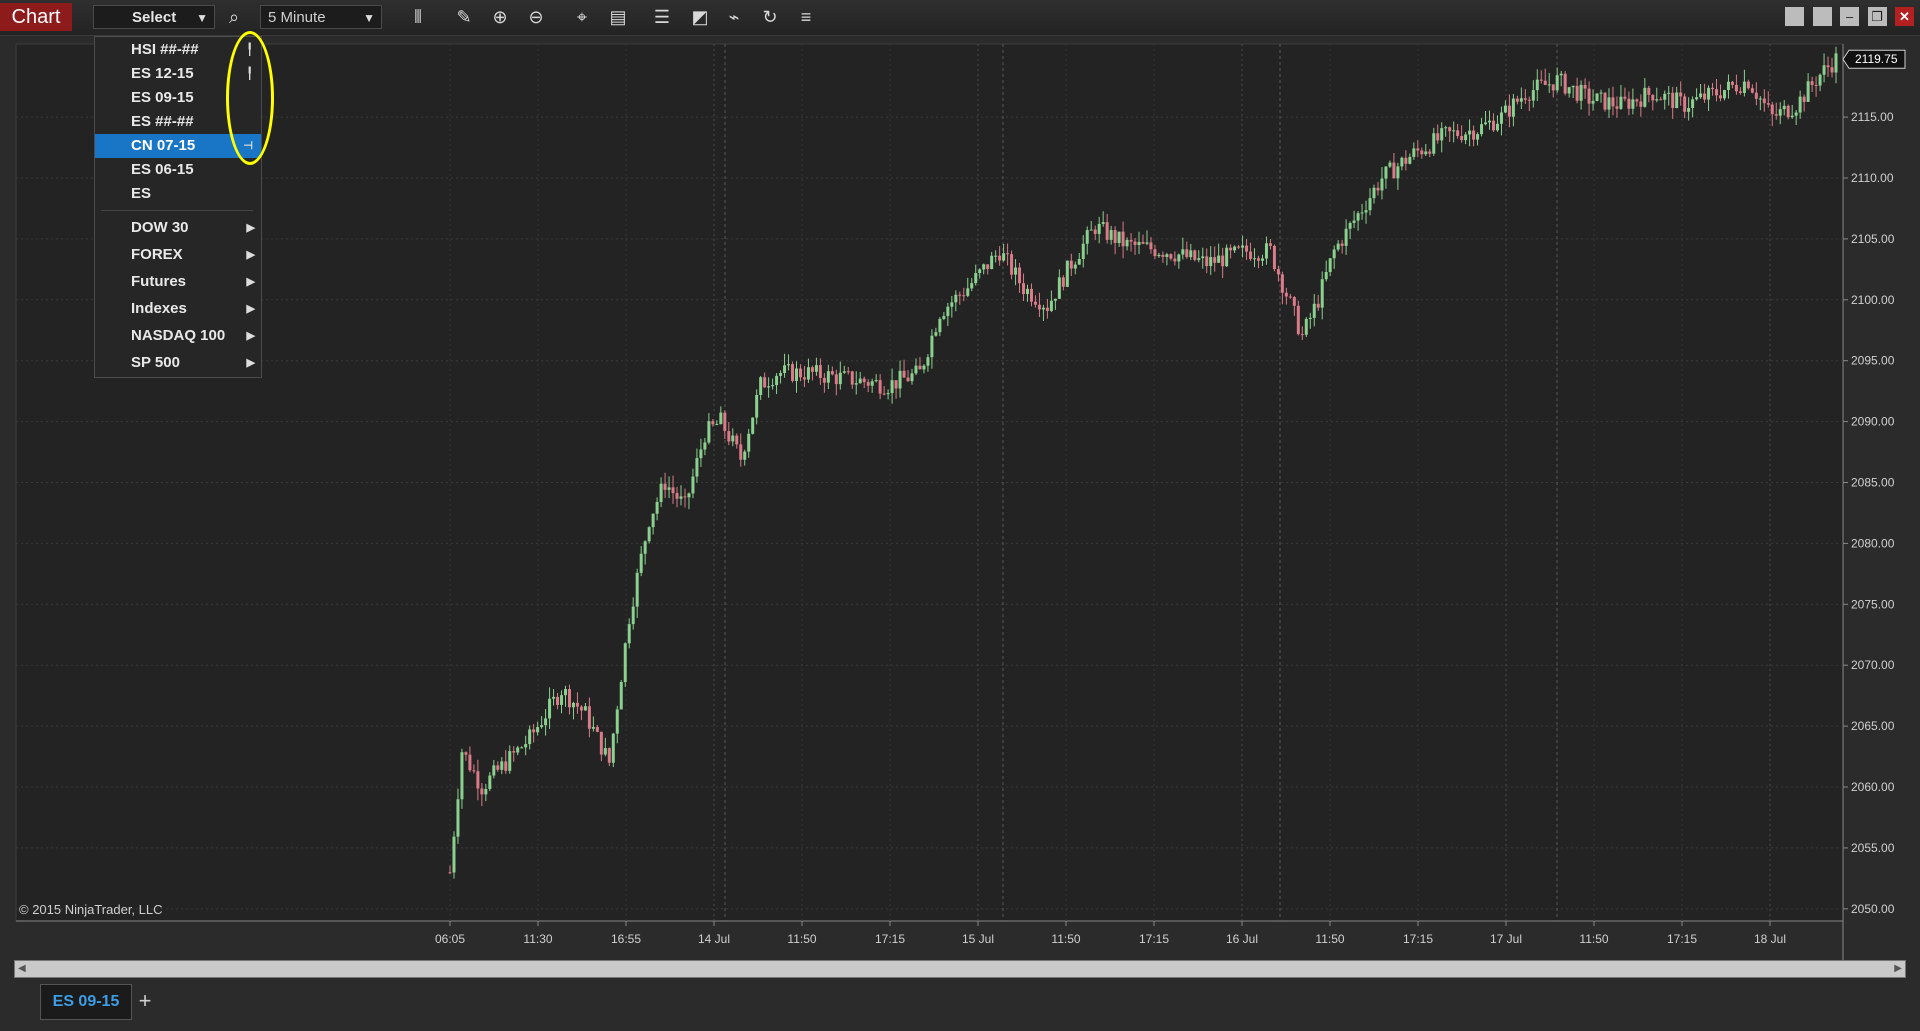 The height and width of the screenshot is (1031, 1920). What do you see at coordinates (1873, 848) in the screenshot?
I see `y-tick-label: 2055.00` at bounding box center [1873, 848].